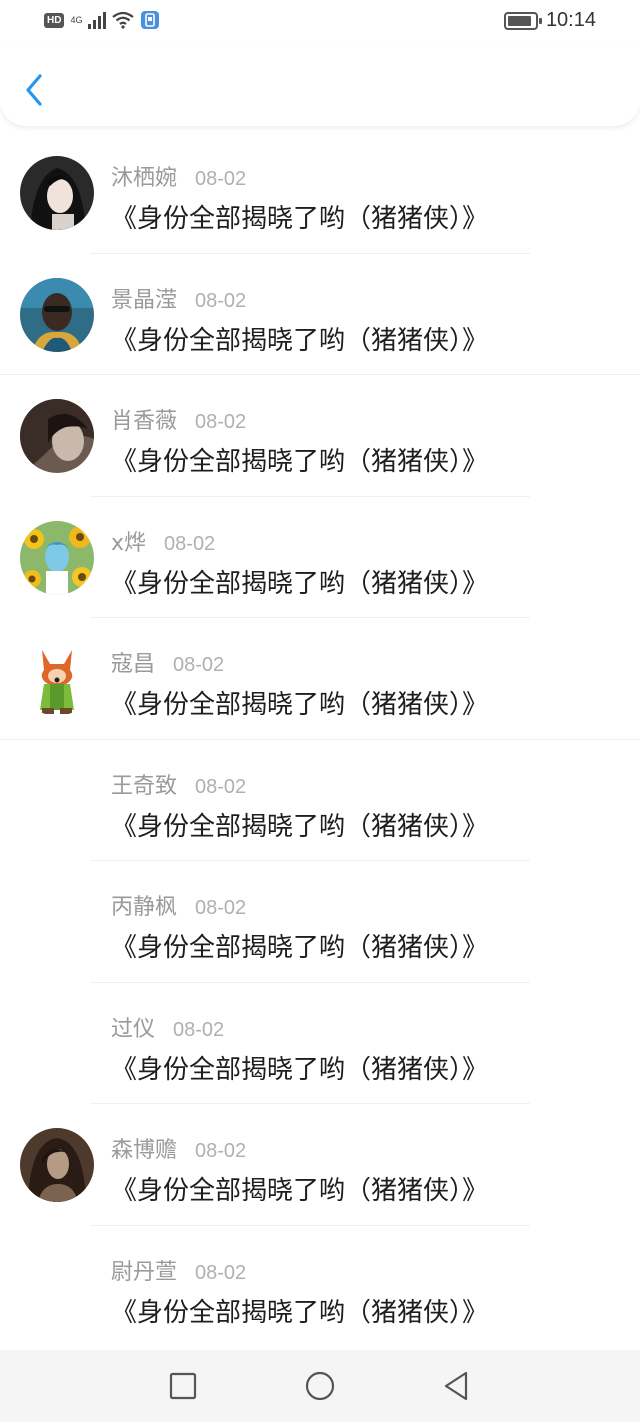 This screenshot has height=1422, width=640. I want to click on home-circle-icon, so click(320, 1386).